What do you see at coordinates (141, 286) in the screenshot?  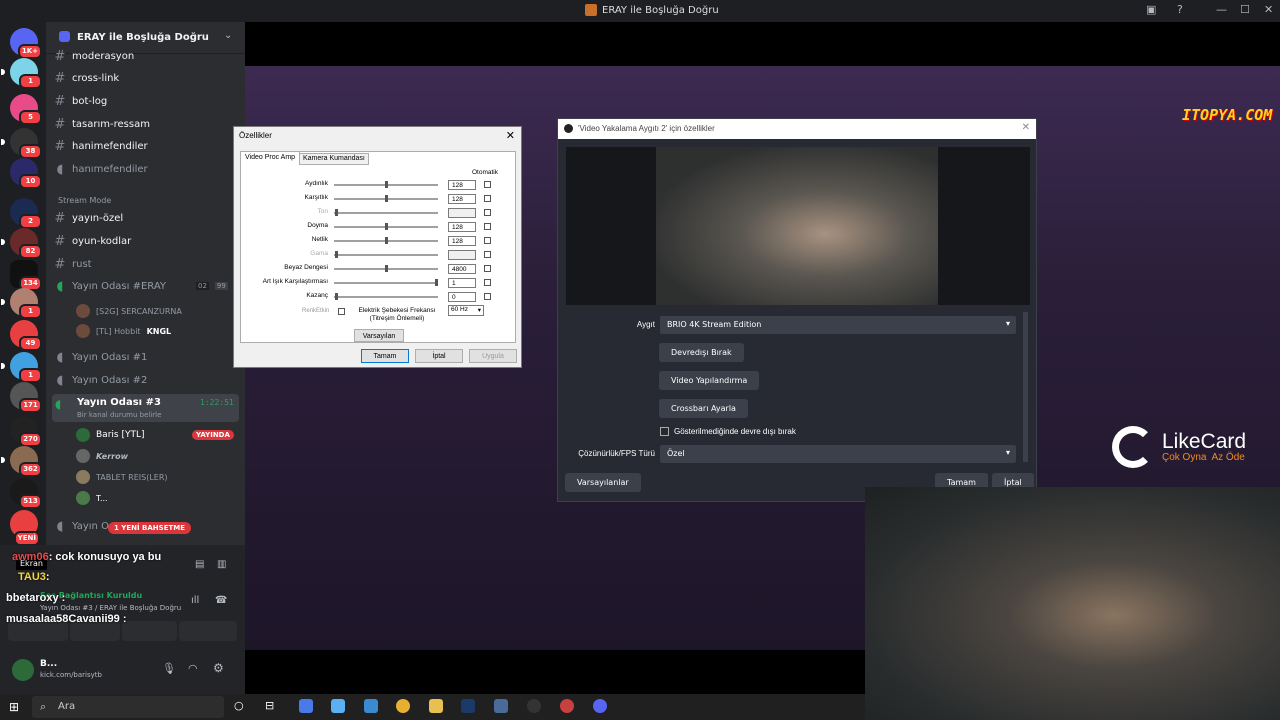 I see `voice-channel: ◖ Yayın Odası #ERAY 02 99` at bounding box center [141, 286].